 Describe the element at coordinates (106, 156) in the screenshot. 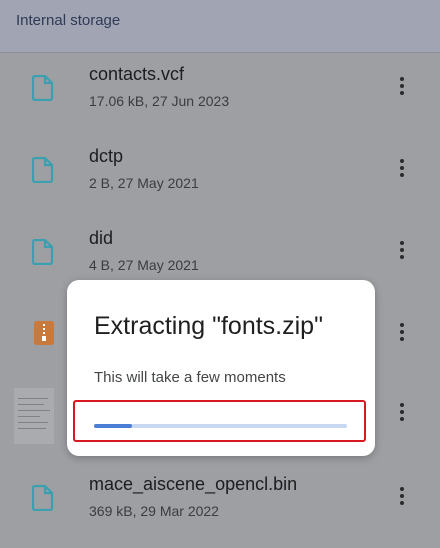

I see `file-name: dctp` at that location.